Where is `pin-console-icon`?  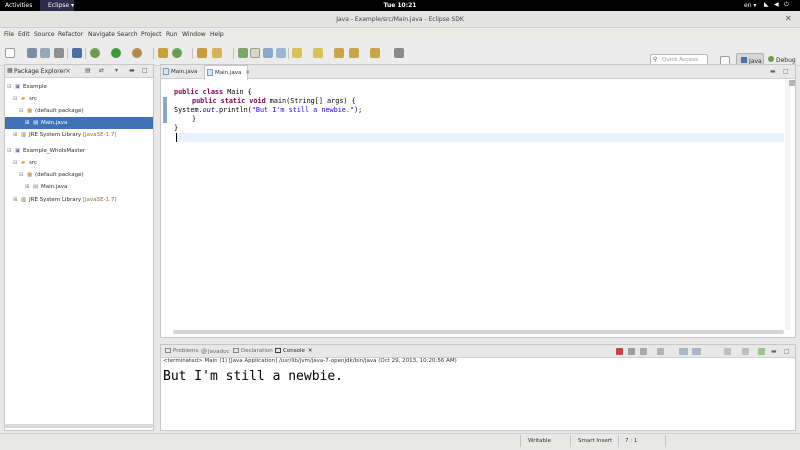 pin-console-icon is located at coordinates (727, 351).